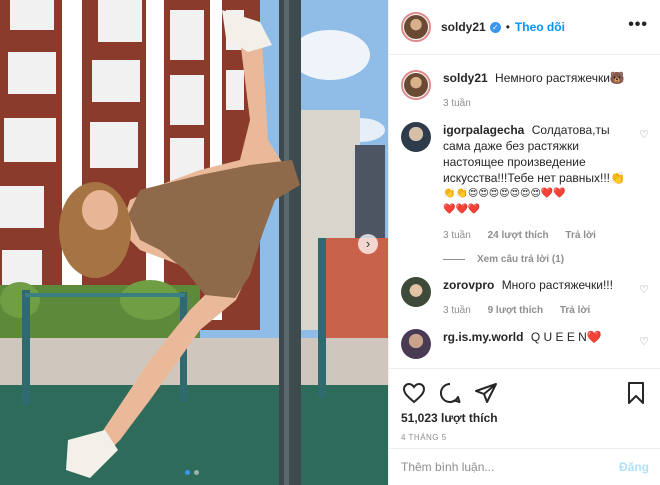 Image resolution: width=660 pixels, height=485 pixels. Describe the element at coordinates (525, 91) in the screenshot. I see `caption: soldy21 Немного растяжечки🐻 3 tuần` at that location.